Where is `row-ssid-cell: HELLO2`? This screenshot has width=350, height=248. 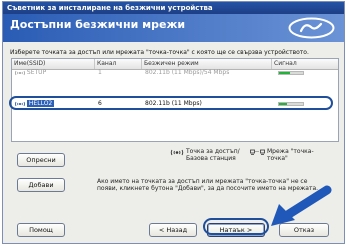 row-ssid-cell: HELLO2 is located at coordinates (55, 104).